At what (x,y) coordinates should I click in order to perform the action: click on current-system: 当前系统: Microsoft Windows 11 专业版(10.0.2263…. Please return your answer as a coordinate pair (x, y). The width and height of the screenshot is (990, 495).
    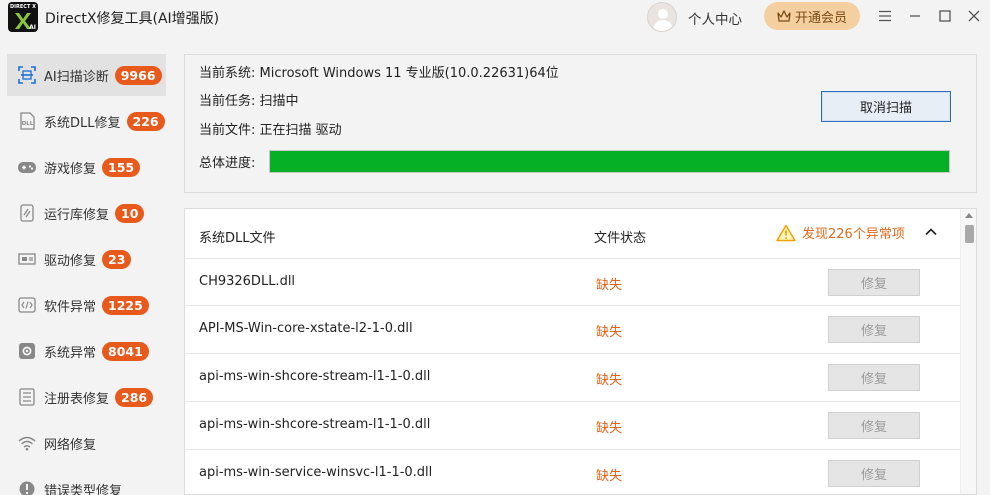
    Looking at the image, I should click on (379, 73).